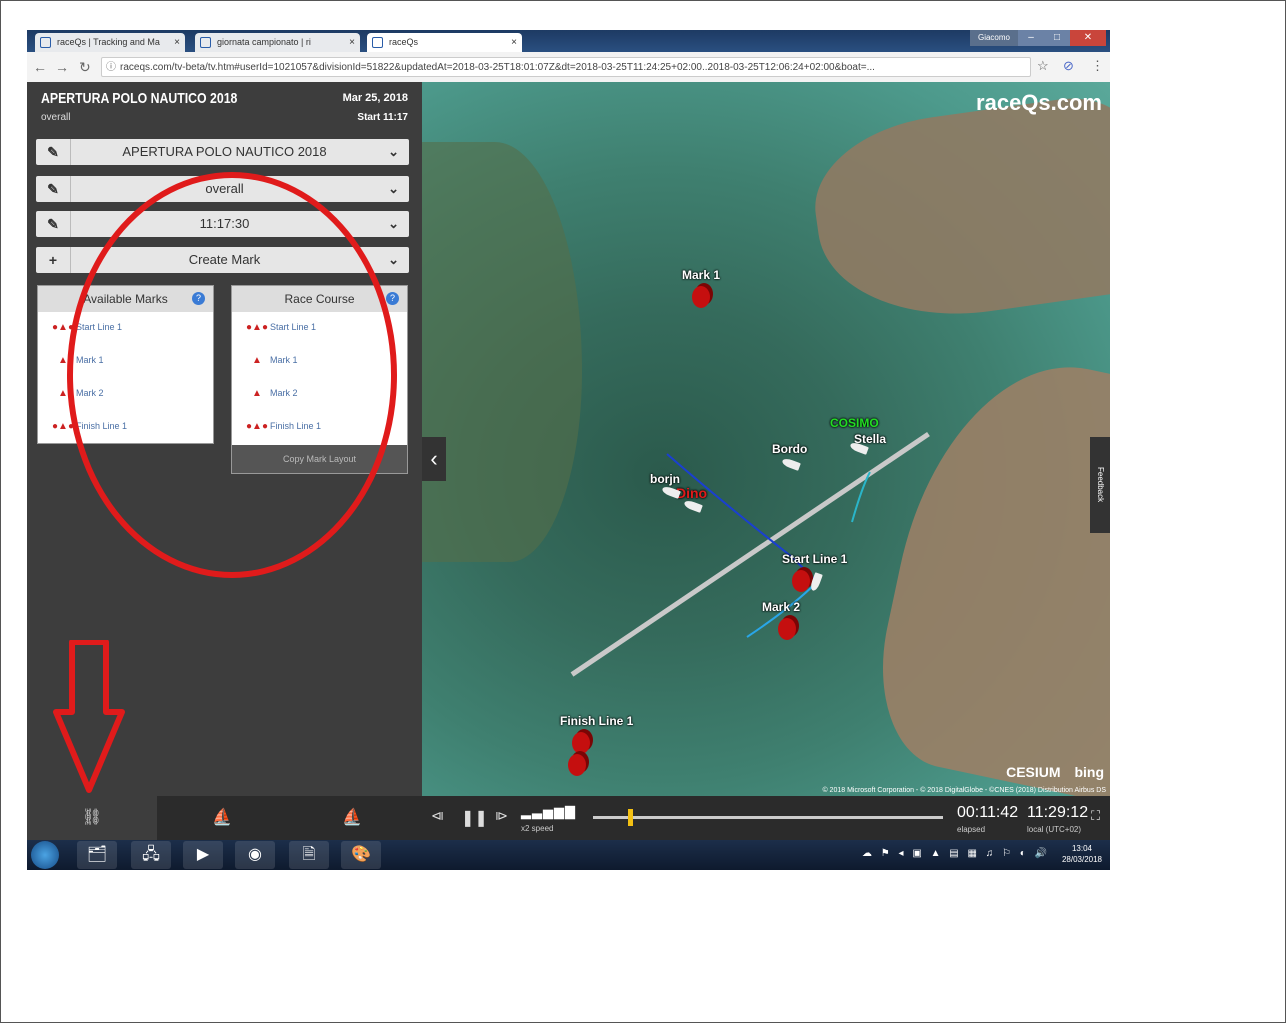 The image size is (1286, 1023). I want to click on paint-icon: 🎨, so click(361, 855).